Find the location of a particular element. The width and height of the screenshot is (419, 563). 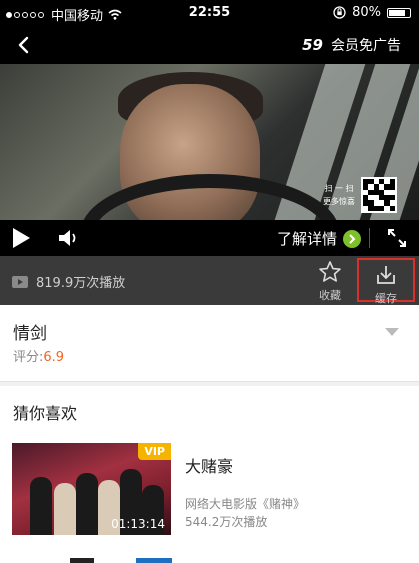

vip-badge: VIP is located at coordinates (154, 451).